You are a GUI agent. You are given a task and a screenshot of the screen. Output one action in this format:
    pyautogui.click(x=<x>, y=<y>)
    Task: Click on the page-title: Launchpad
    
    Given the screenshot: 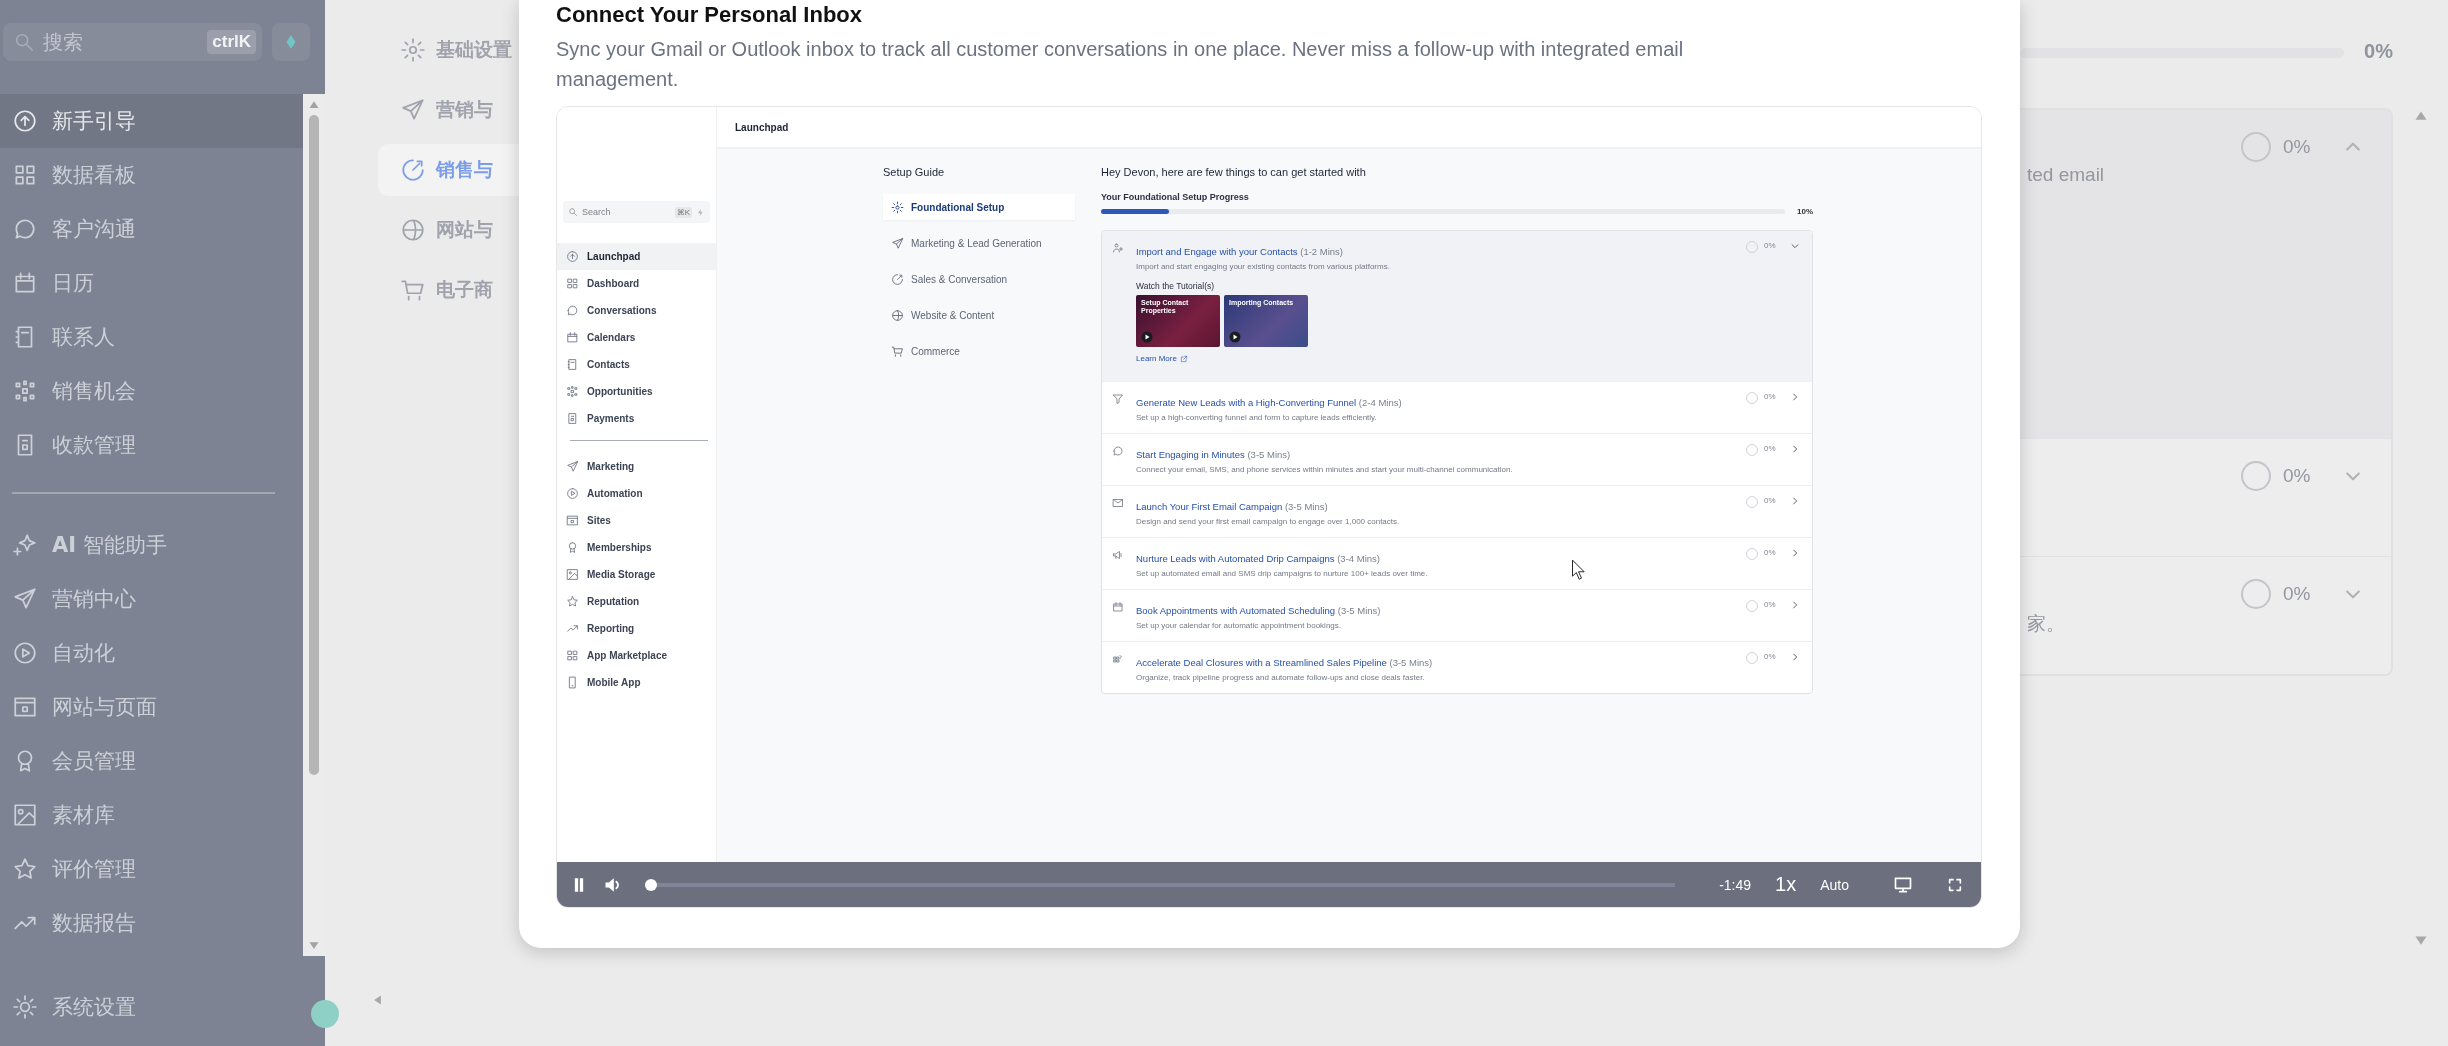 What is the action you would take?
    pyautogui.click(x=762, y=127)
    